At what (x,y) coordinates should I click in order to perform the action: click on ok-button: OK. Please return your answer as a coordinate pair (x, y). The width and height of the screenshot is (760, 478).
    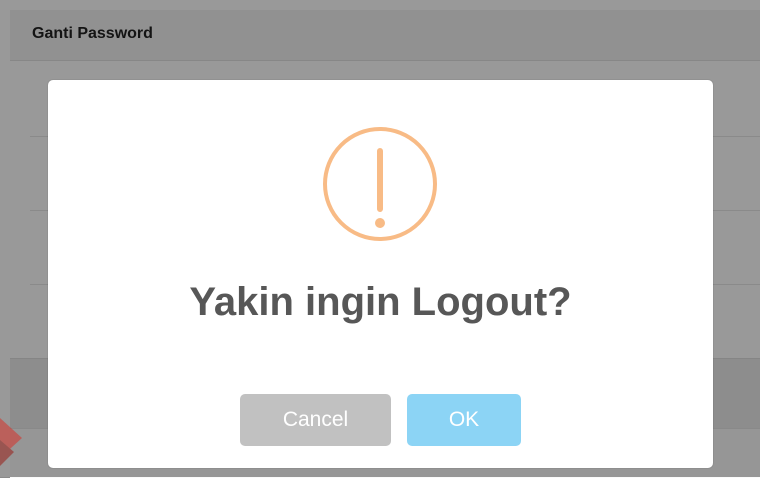
    Looking at the image, I should click on (464, 420).